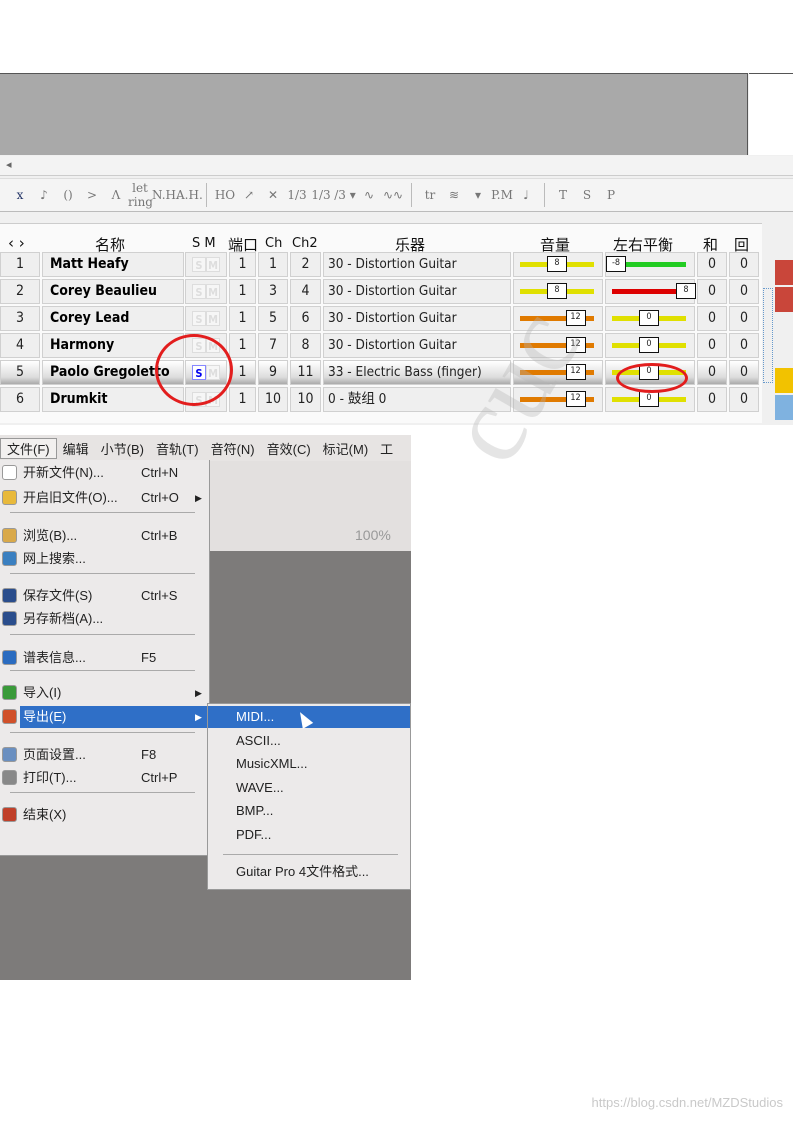  Describe the element at coordinates (526, 195) in the screenshot. I see `toolbar-effect-icon: ♩` at that location.